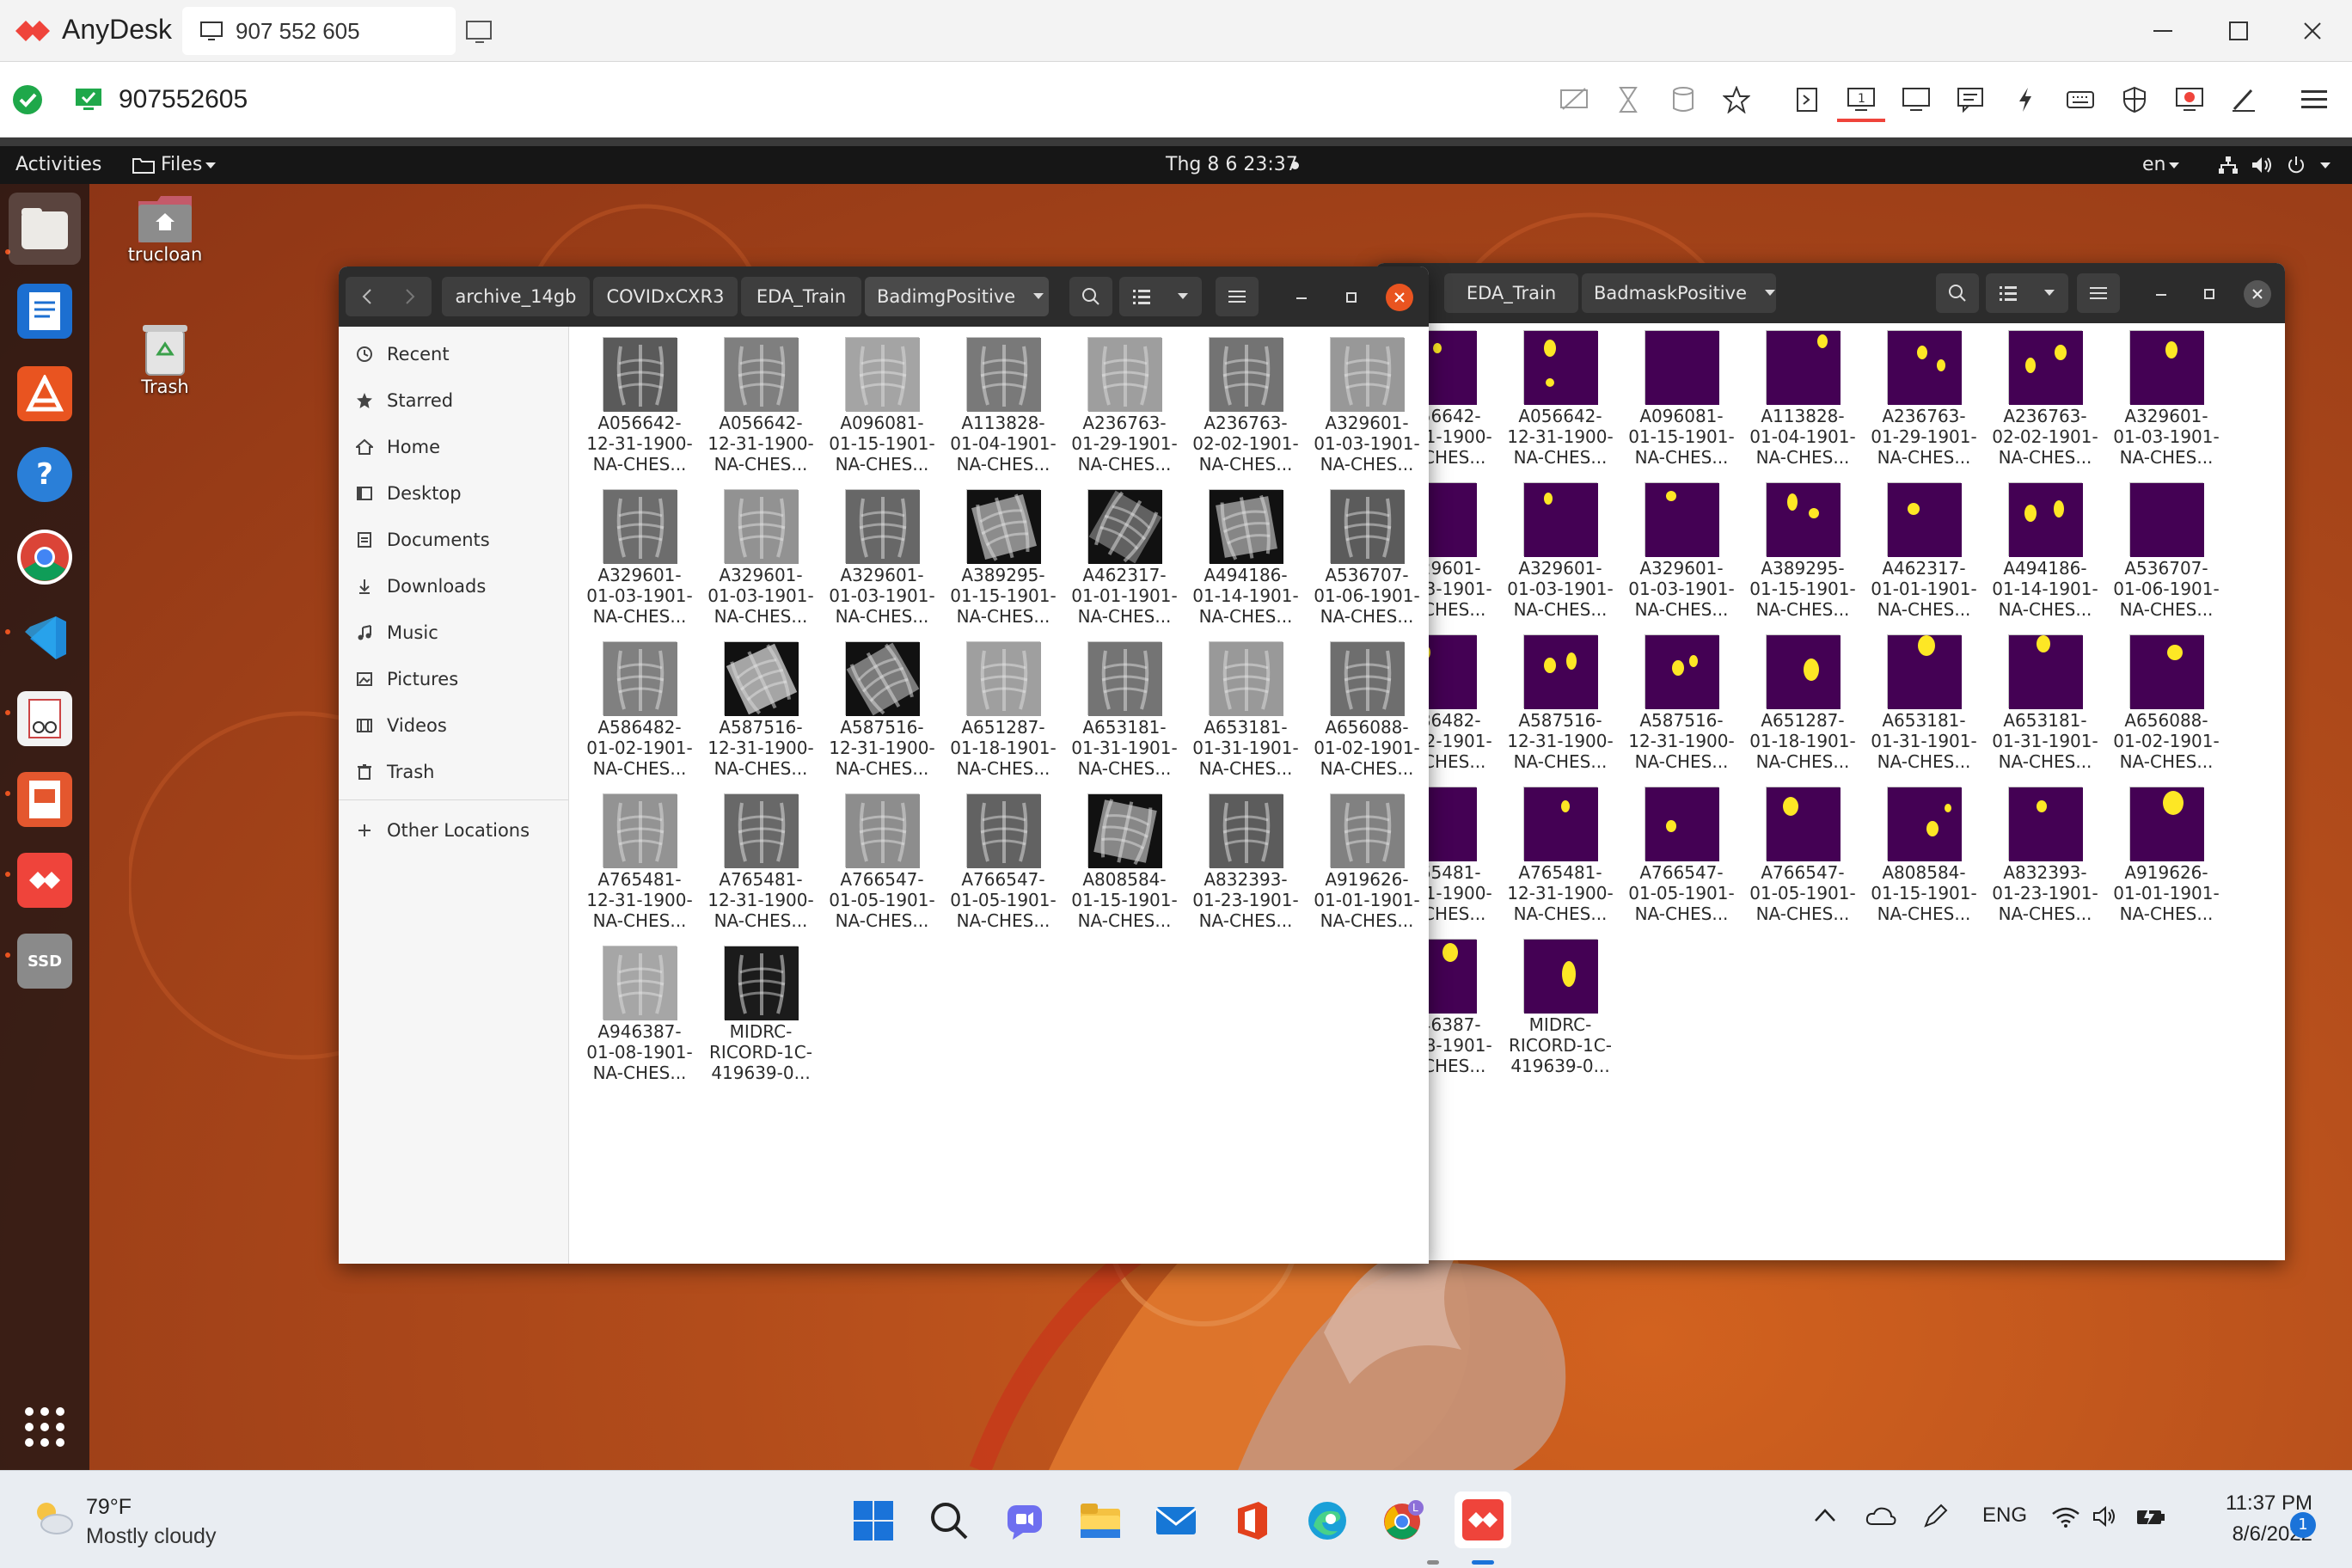 This screenshot has height=1568, width=2352. What do you see at coordinates (44, 311) in the screenshot?
I see `libreoffice-writer-icon` at bounding box center [44, 311].